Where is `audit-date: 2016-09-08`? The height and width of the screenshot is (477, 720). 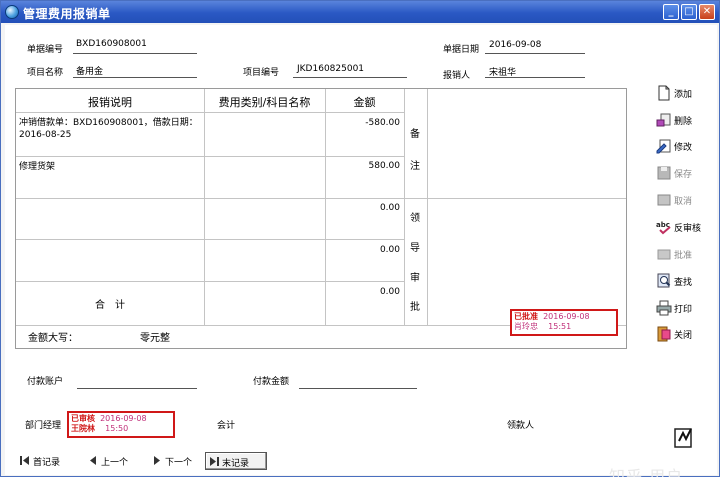
audit-date: 2016-09-08 is located at coordinates (123, 418).